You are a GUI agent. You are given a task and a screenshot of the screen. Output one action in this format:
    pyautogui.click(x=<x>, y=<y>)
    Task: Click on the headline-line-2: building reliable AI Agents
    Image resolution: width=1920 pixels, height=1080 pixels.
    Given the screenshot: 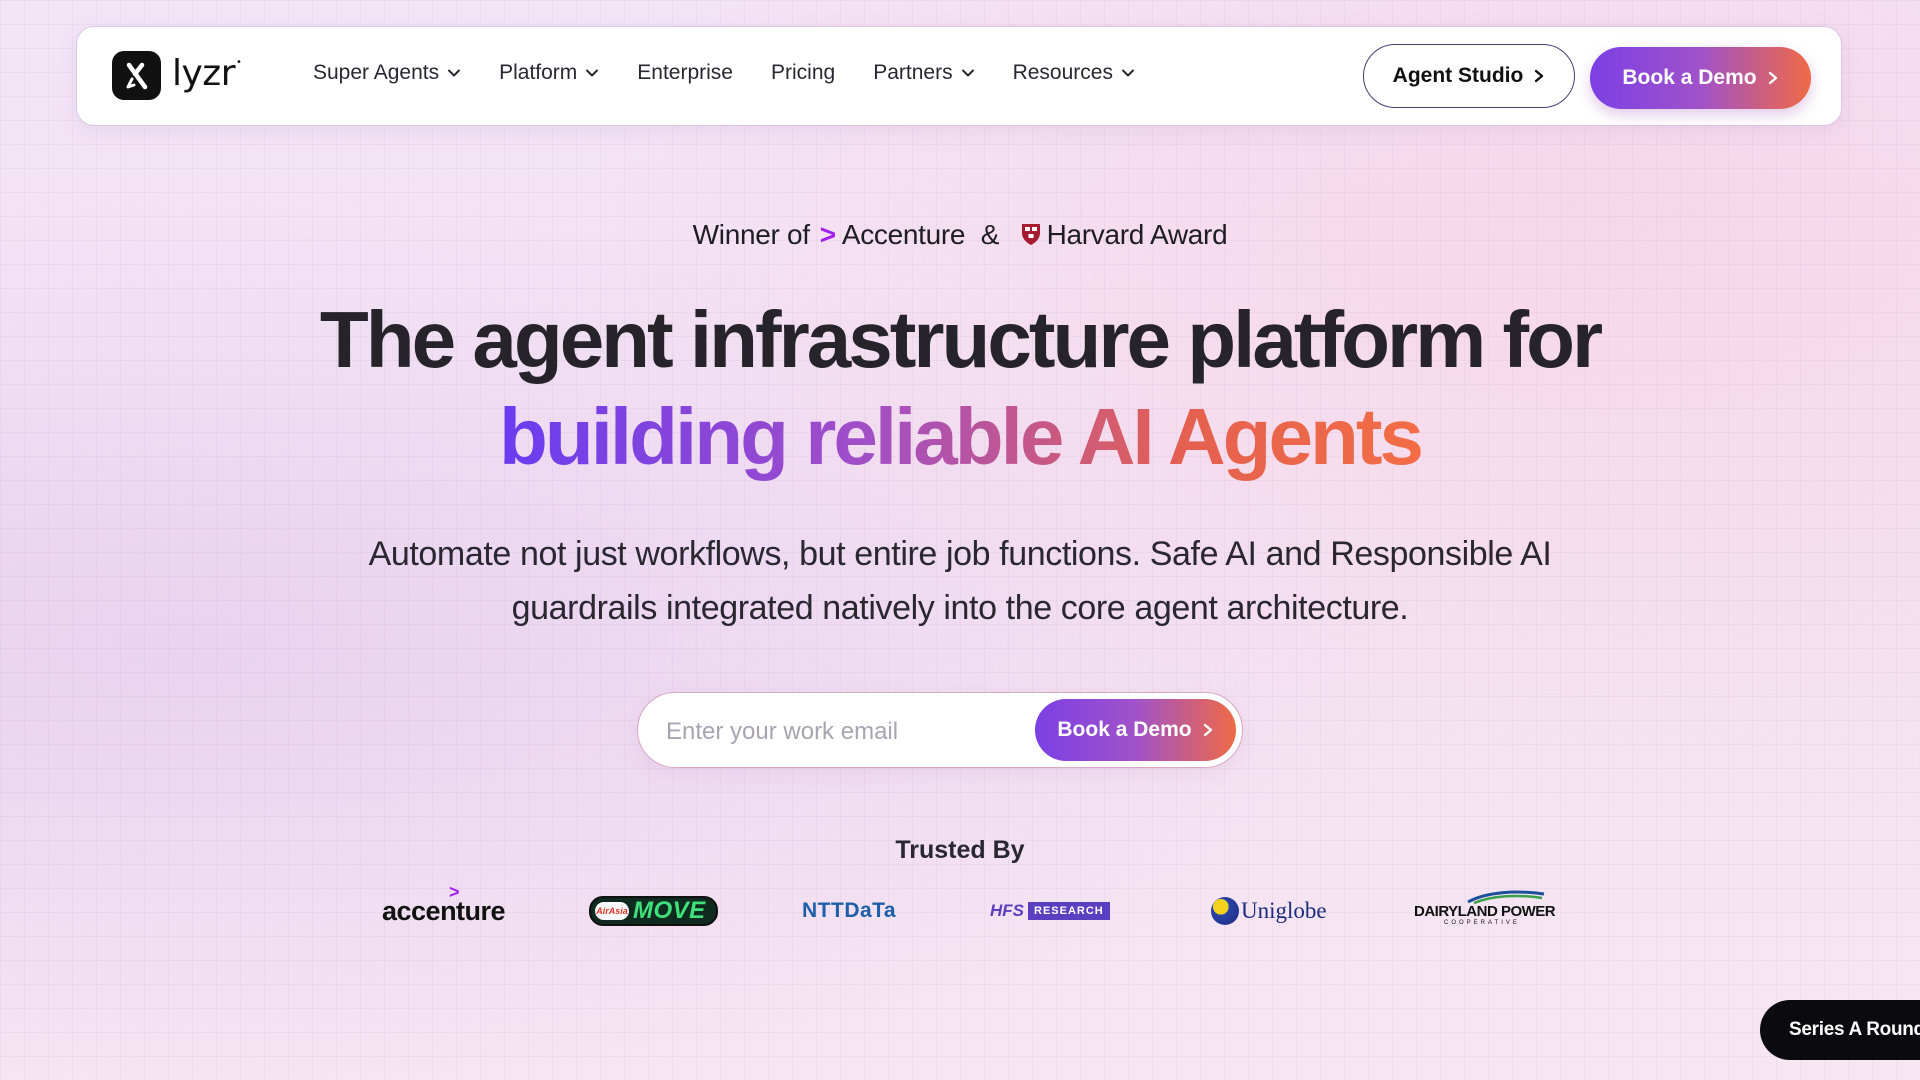 What is the action you would take?
    pyautogui.click(x=960, y=437)
    